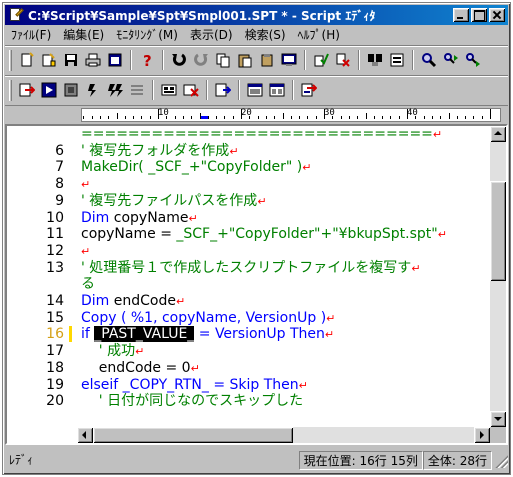 The height and width of the screenshot is (477, 513). Describe the element at coordinates (397, 60) in the screenshot. I see `replace-button` at that location.